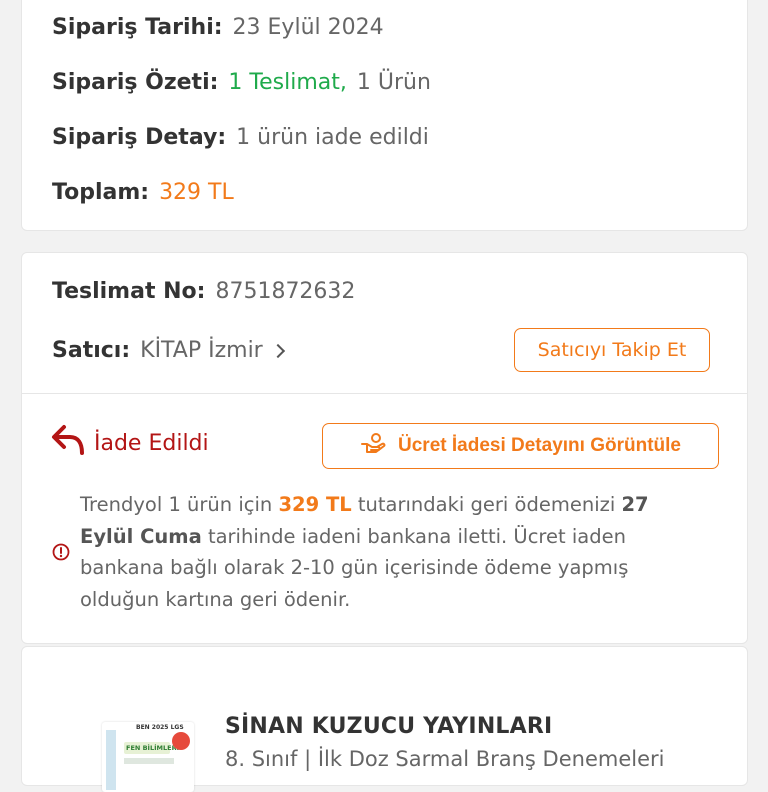  I want to click on seller-row: Satıcı: KİTAP İzmir, so click(168, 350).